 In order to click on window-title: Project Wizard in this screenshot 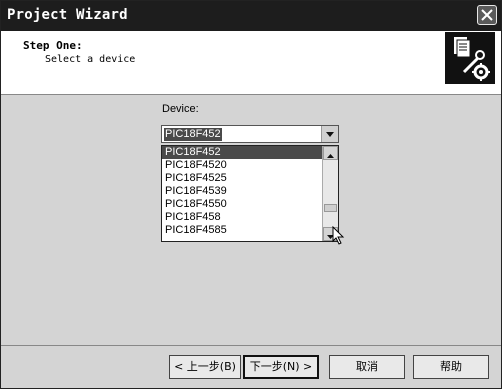, I will do `click(67, 15)`.